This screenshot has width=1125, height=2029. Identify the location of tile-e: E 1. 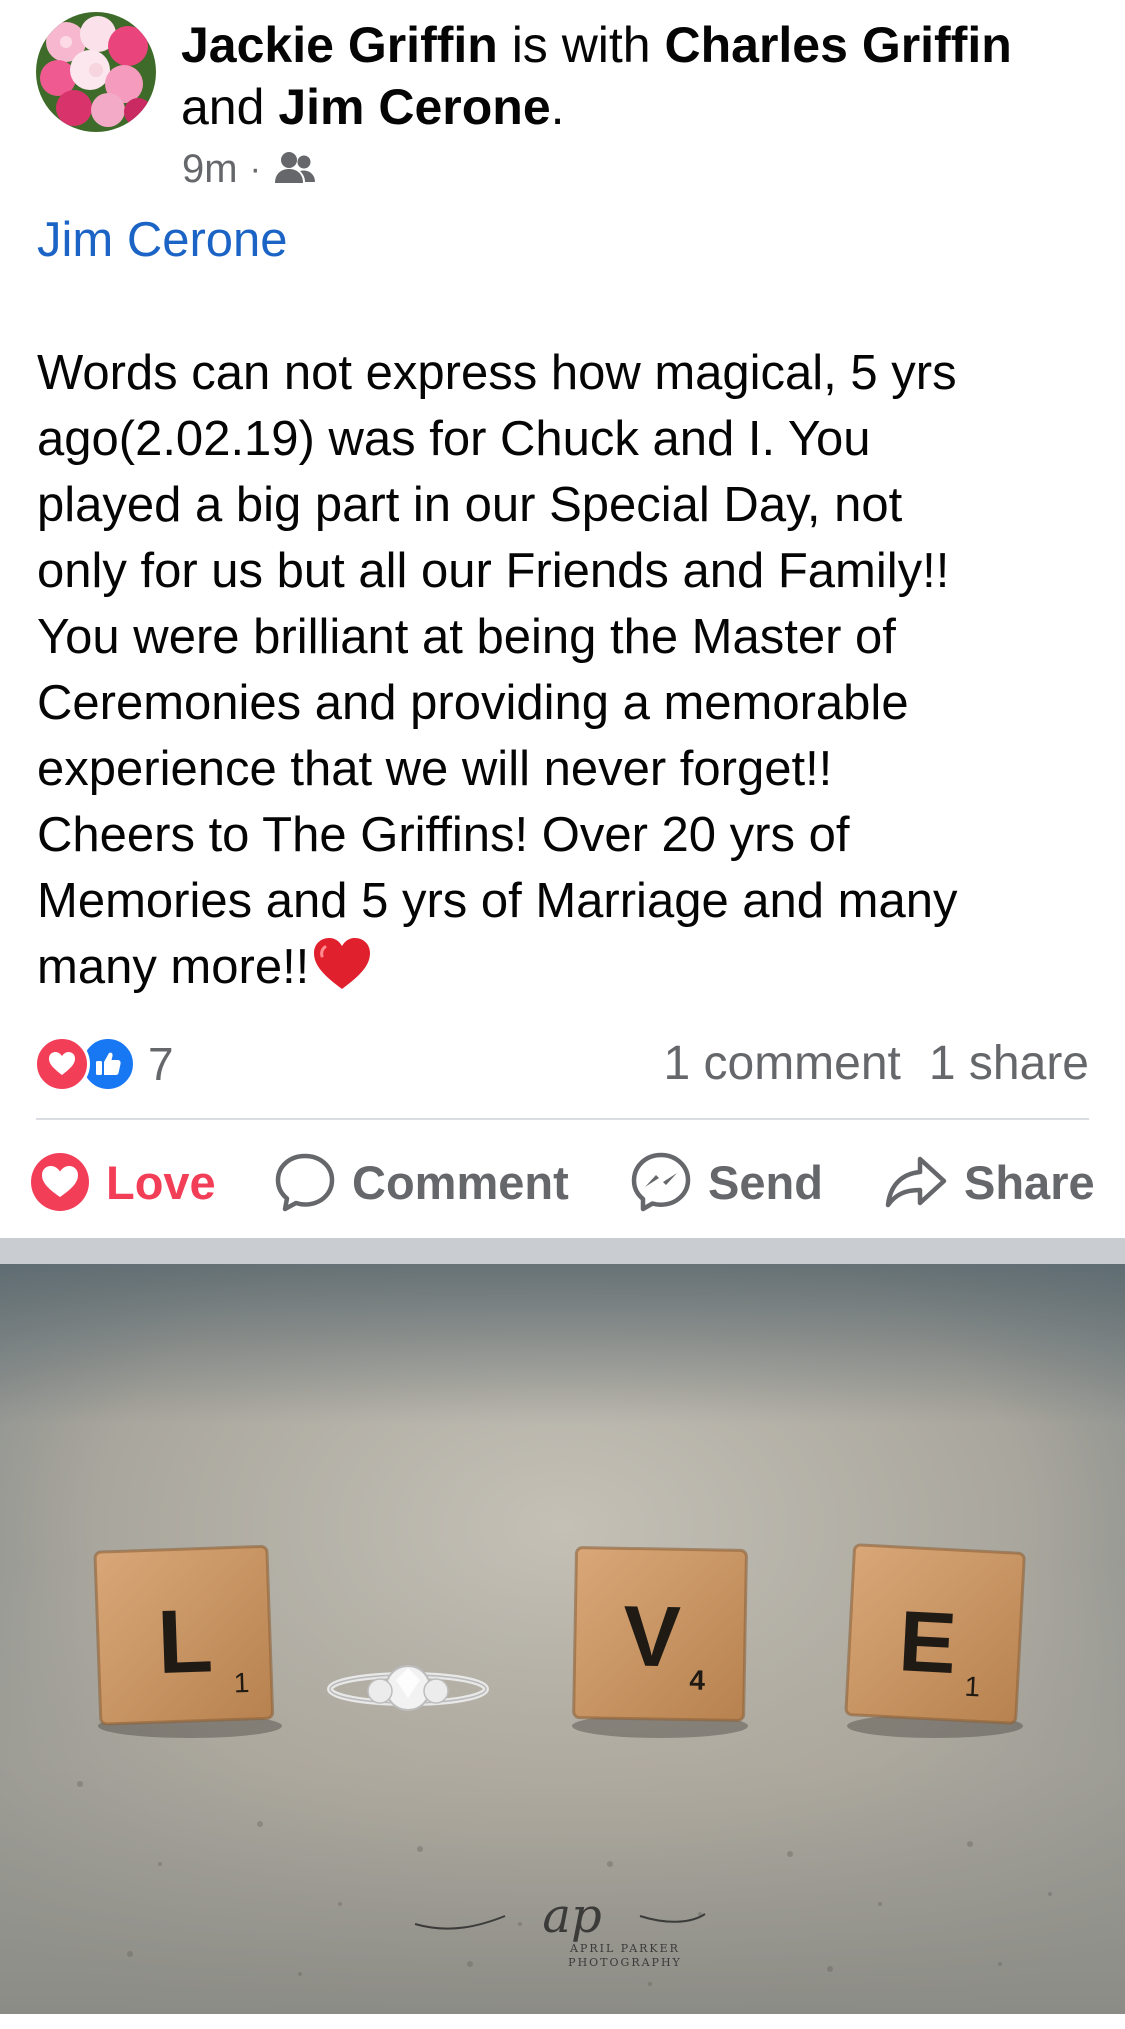
(935, 1634).